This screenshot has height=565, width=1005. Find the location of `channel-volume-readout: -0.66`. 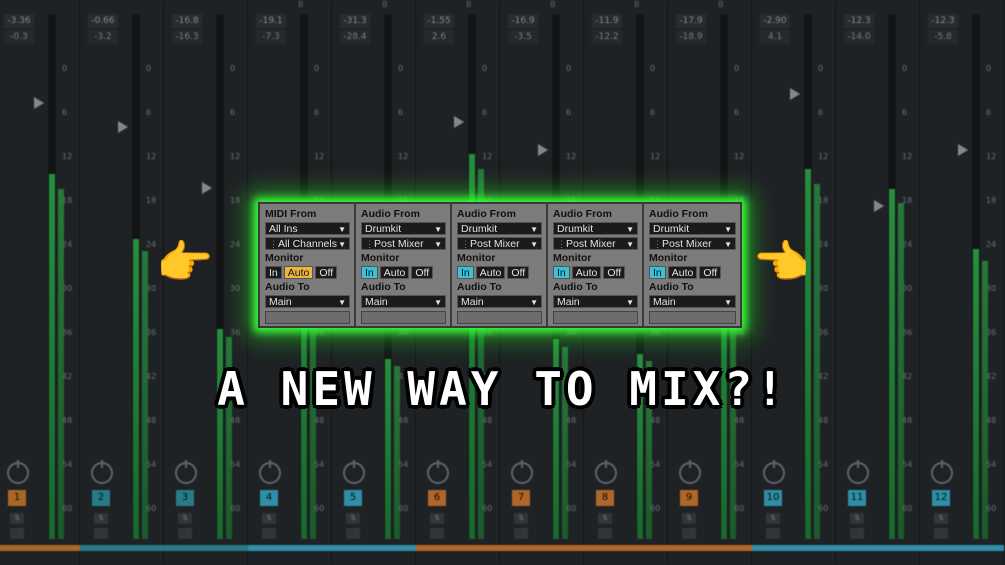

channel-volume-readout: -0.66 is located at coordinates (103, 21).